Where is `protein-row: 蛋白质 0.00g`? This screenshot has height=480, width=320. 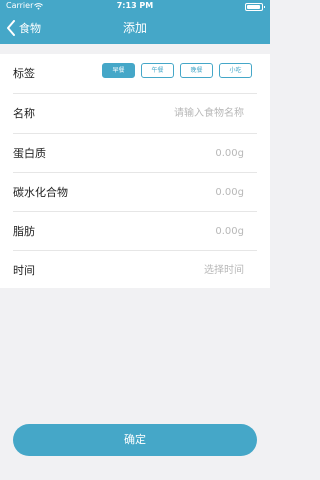 protein-row: 蛋白质 0.00g is located at coordinates (135, 153).